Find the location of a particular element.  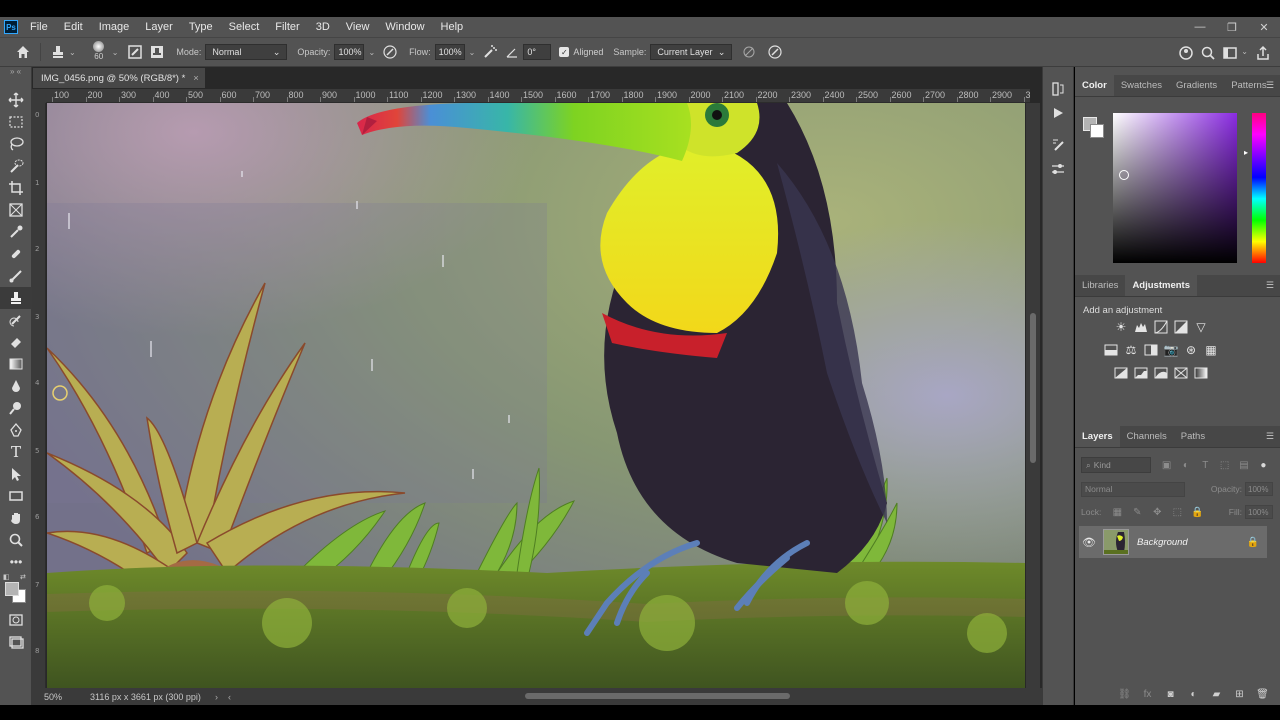

tab-paths: Paths is located at coordinates (1193, 436).